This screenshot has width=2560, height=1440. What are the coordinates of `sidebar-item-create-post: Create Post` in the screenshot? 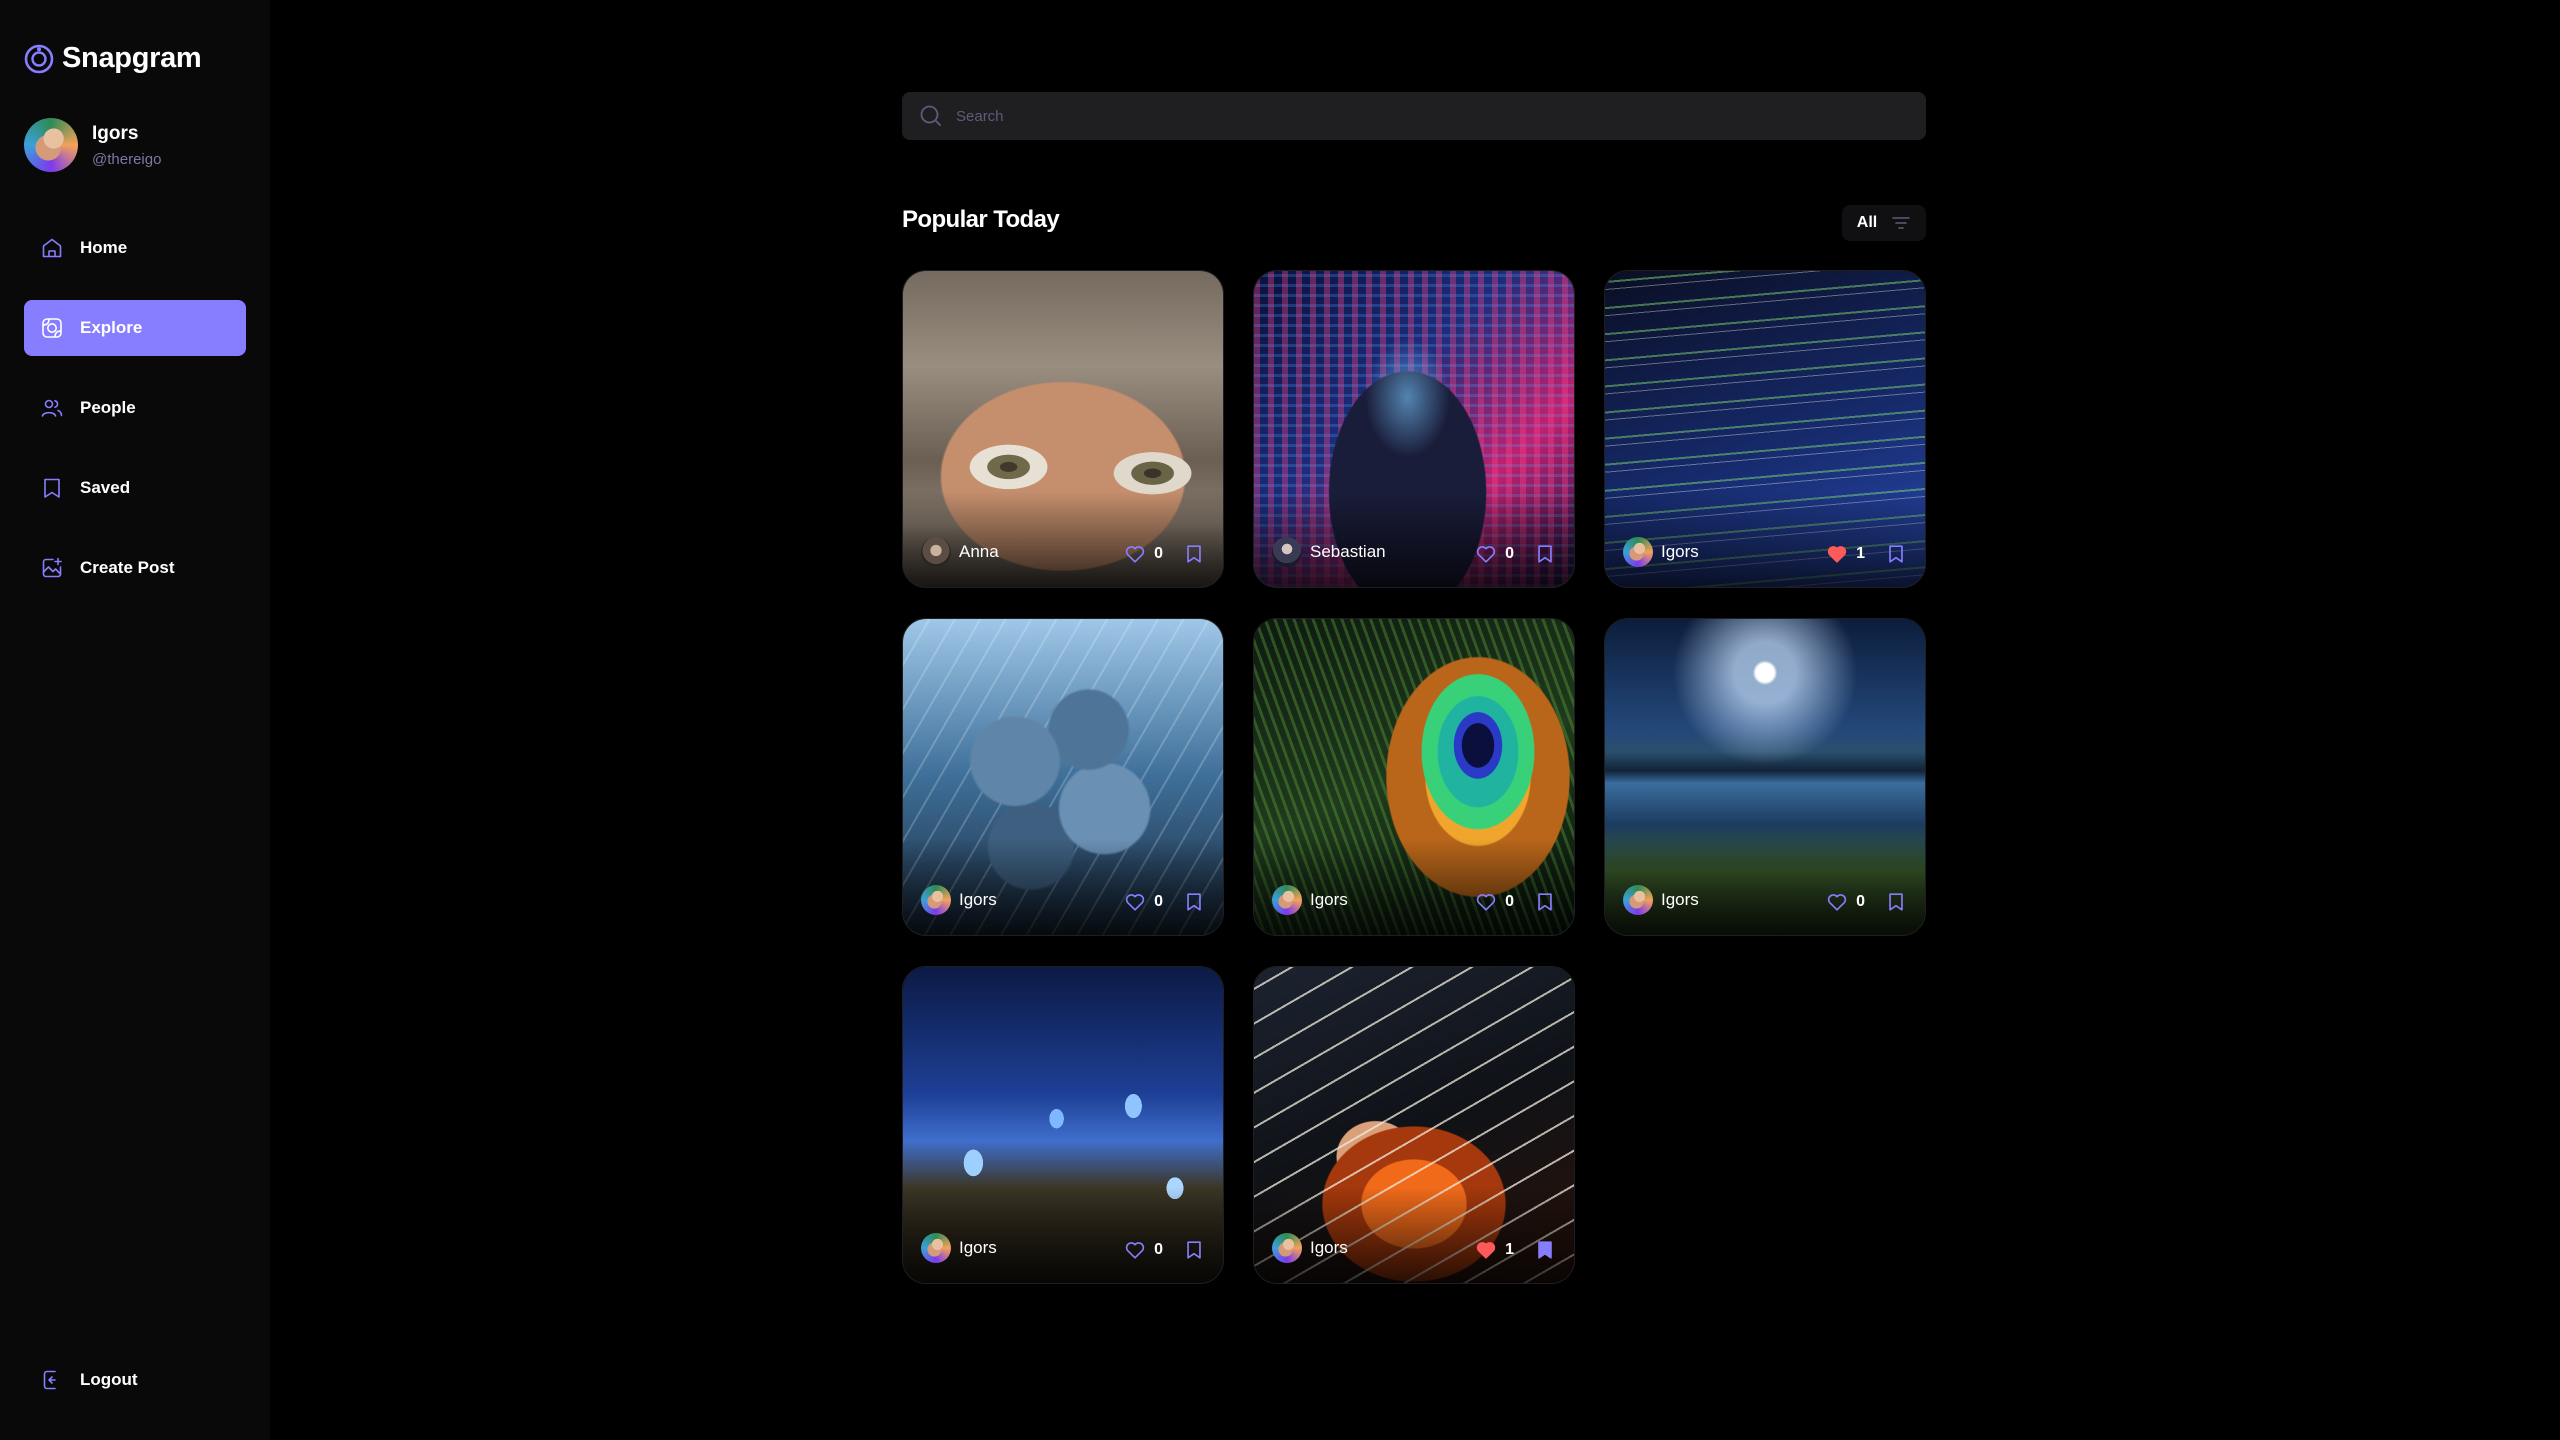 It's located at (135, 568).